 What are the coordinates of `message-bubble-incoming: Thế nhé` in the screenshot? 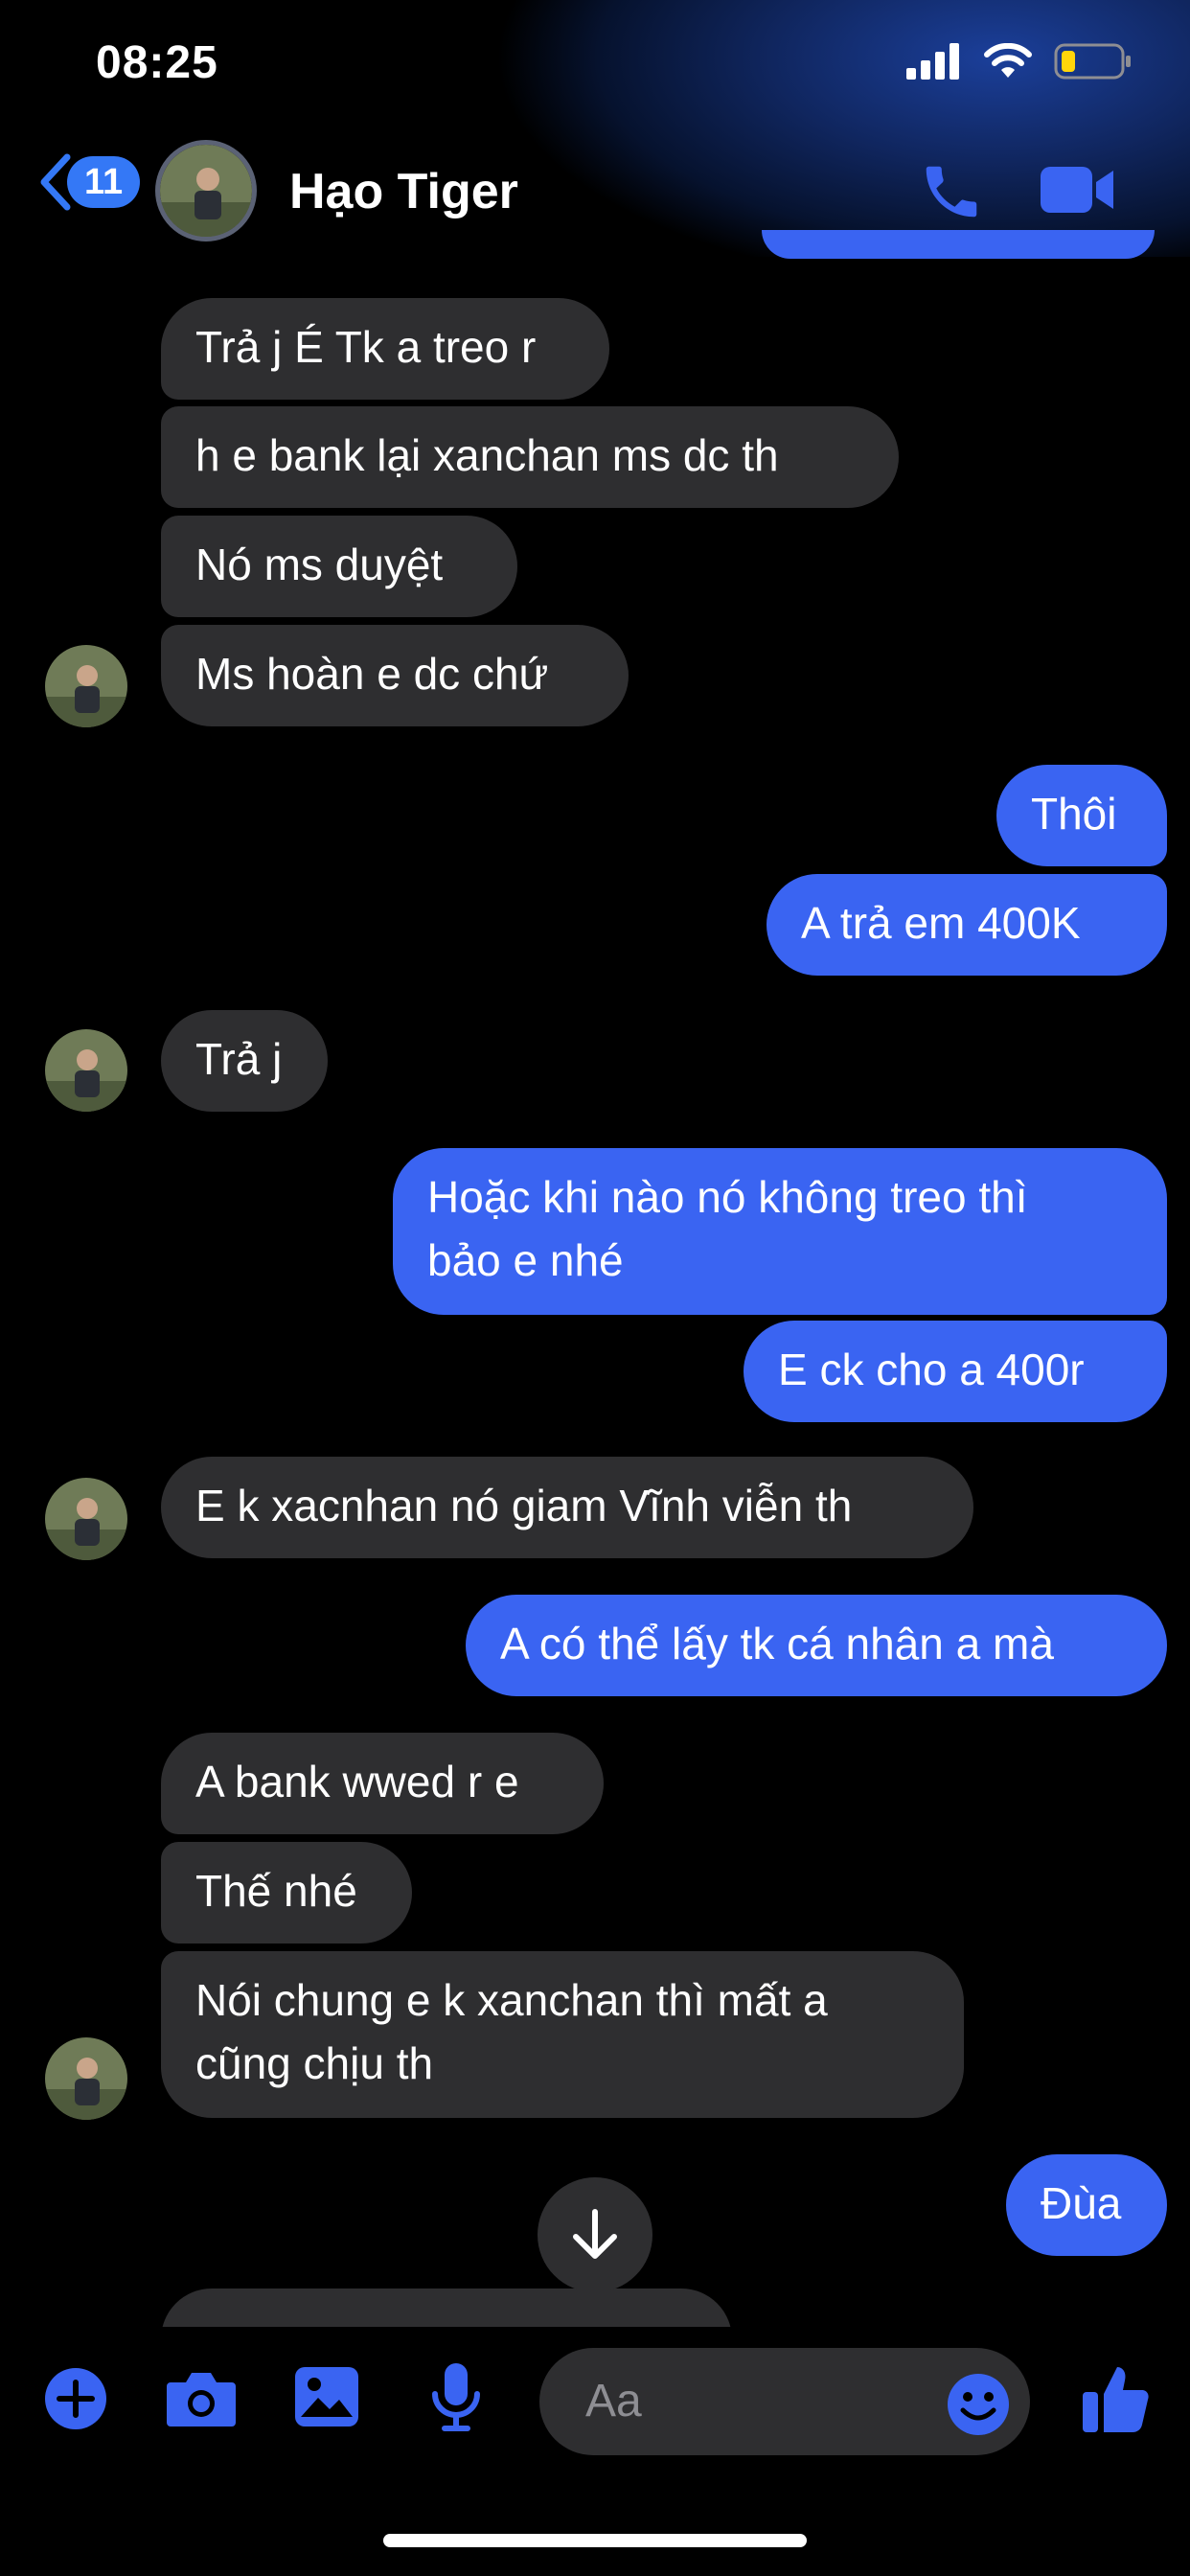 It's located at (287, 1893).